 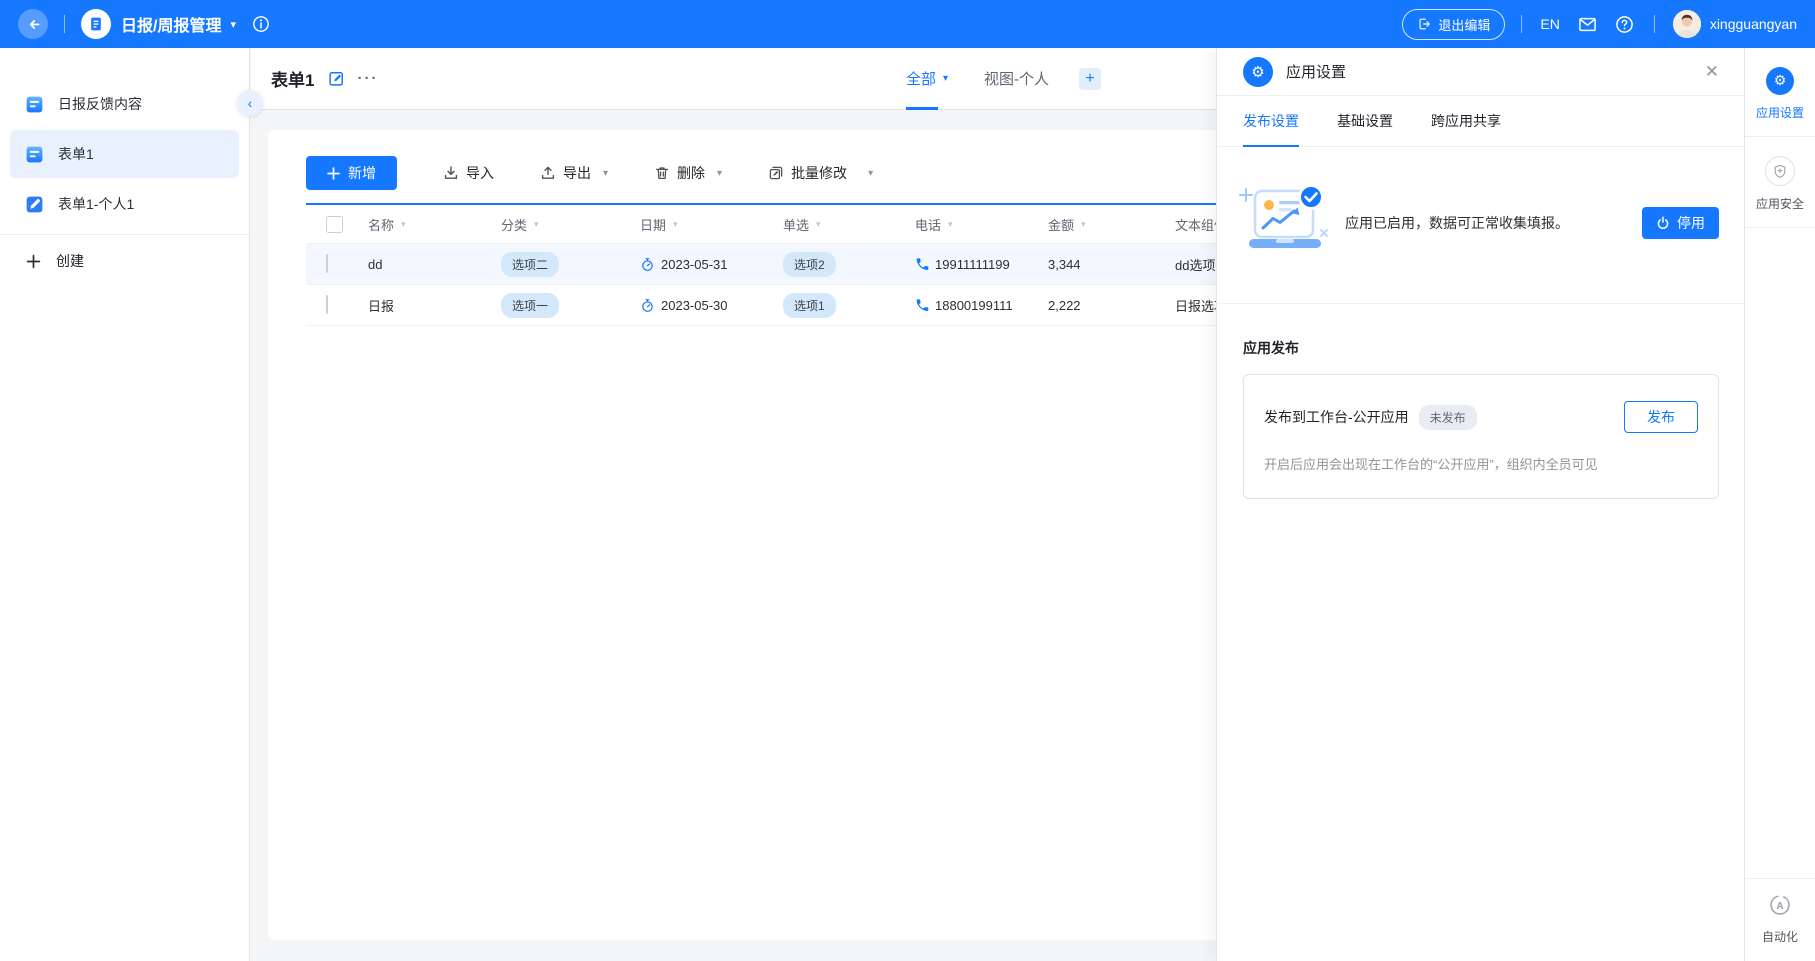 What do you see at coordinates (653, 225) in the screenshot?
I see `column-header: 日期` at bounding box center [653, 225].